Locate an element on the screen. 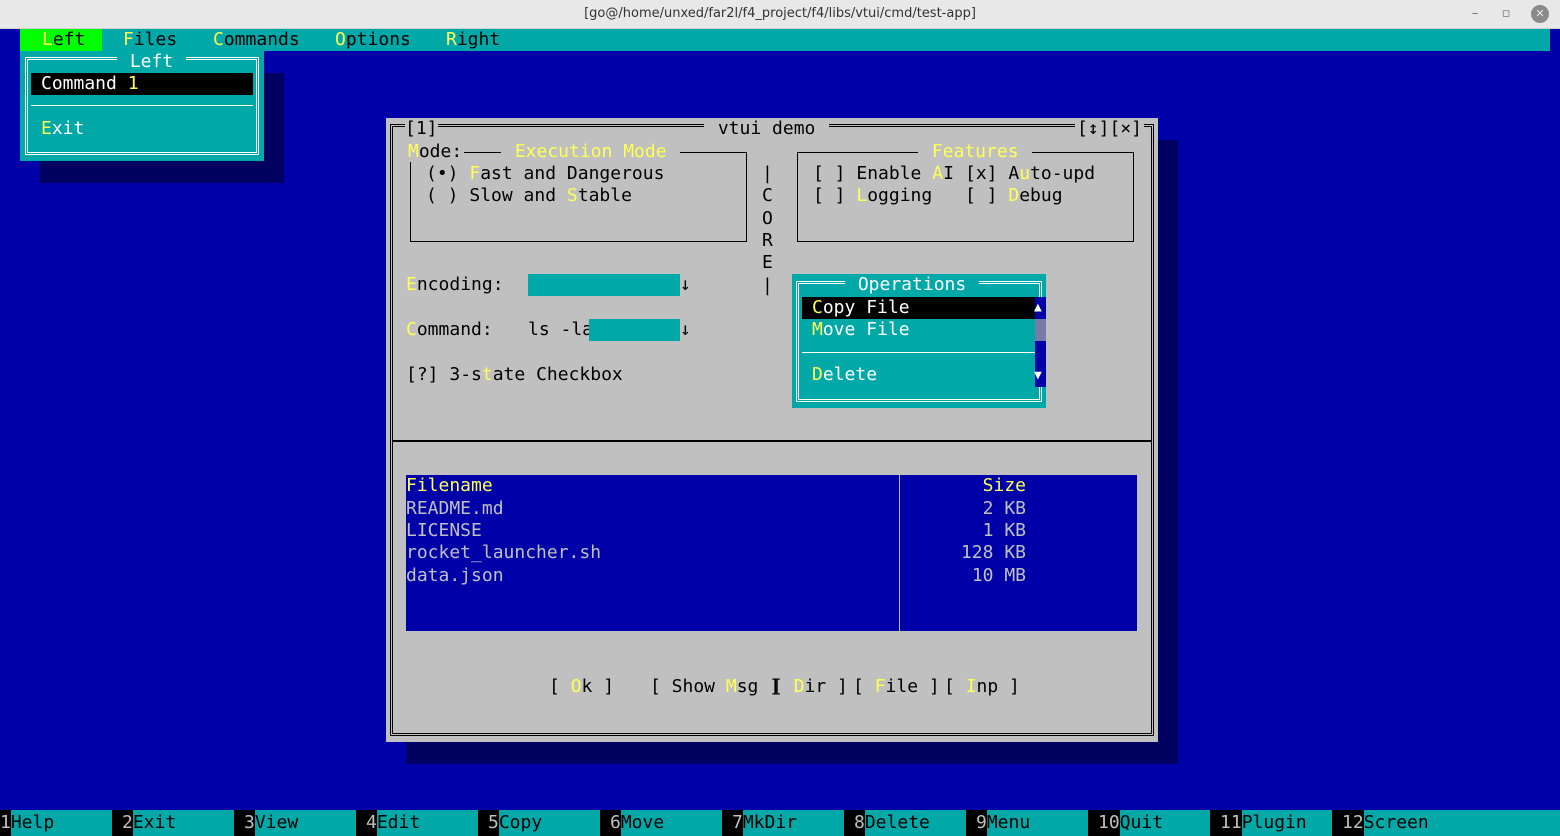  table-row-filename: data.json is located at coordinates (455, 576).